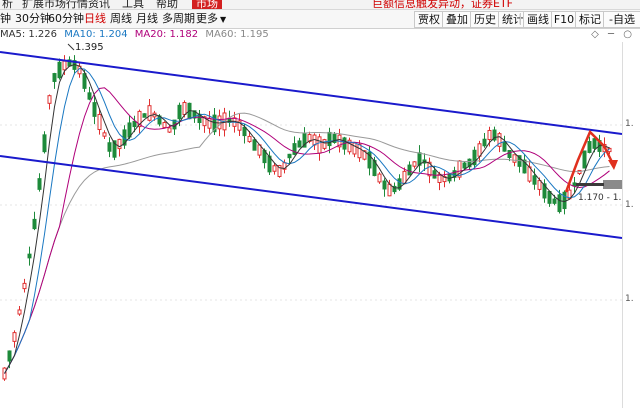 The height and width of the screenshot is (408, 640). Describe the element at coordinates (613, 165) in the screenshot. I see `red-arrow-head` at that location.